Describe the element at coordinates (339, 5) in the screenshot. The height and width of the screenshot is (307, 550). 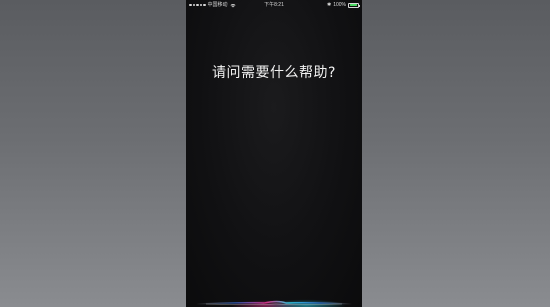
I see `battery-percent: 100%` at that location.